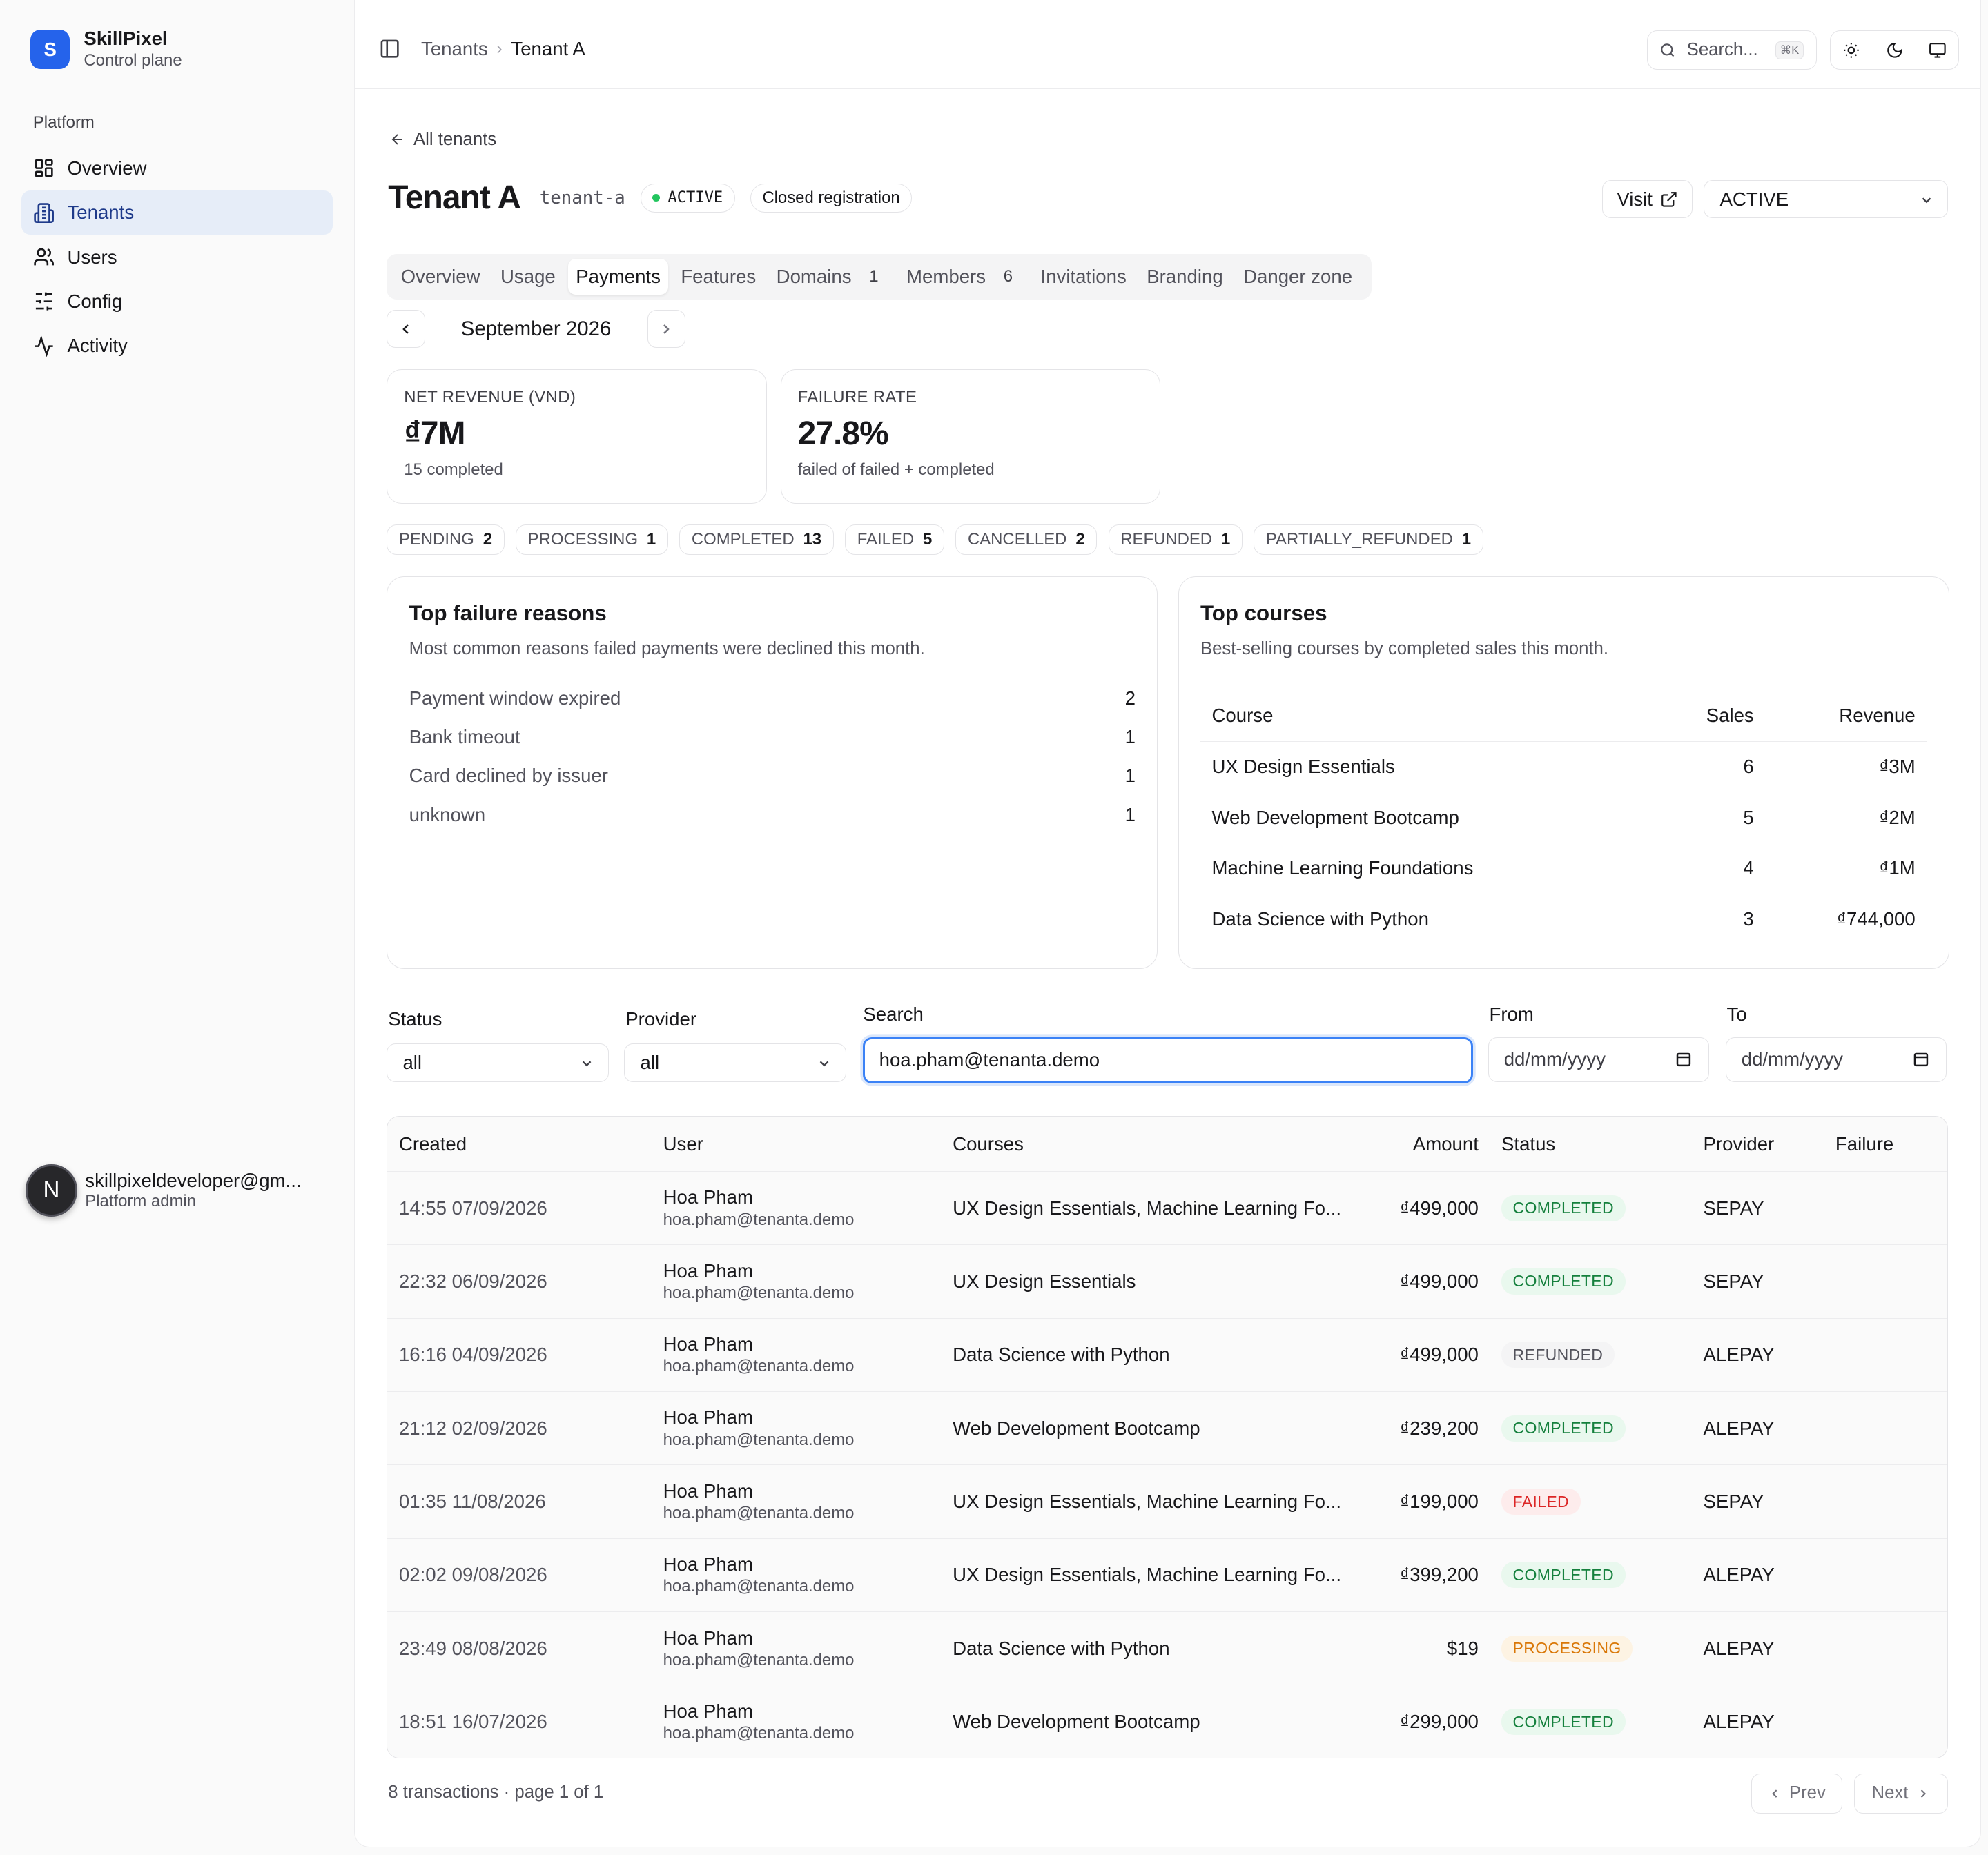 The height and width of the screenshot is (1855, 1988). I want to click on tab-label: Members, so click(946, 277).